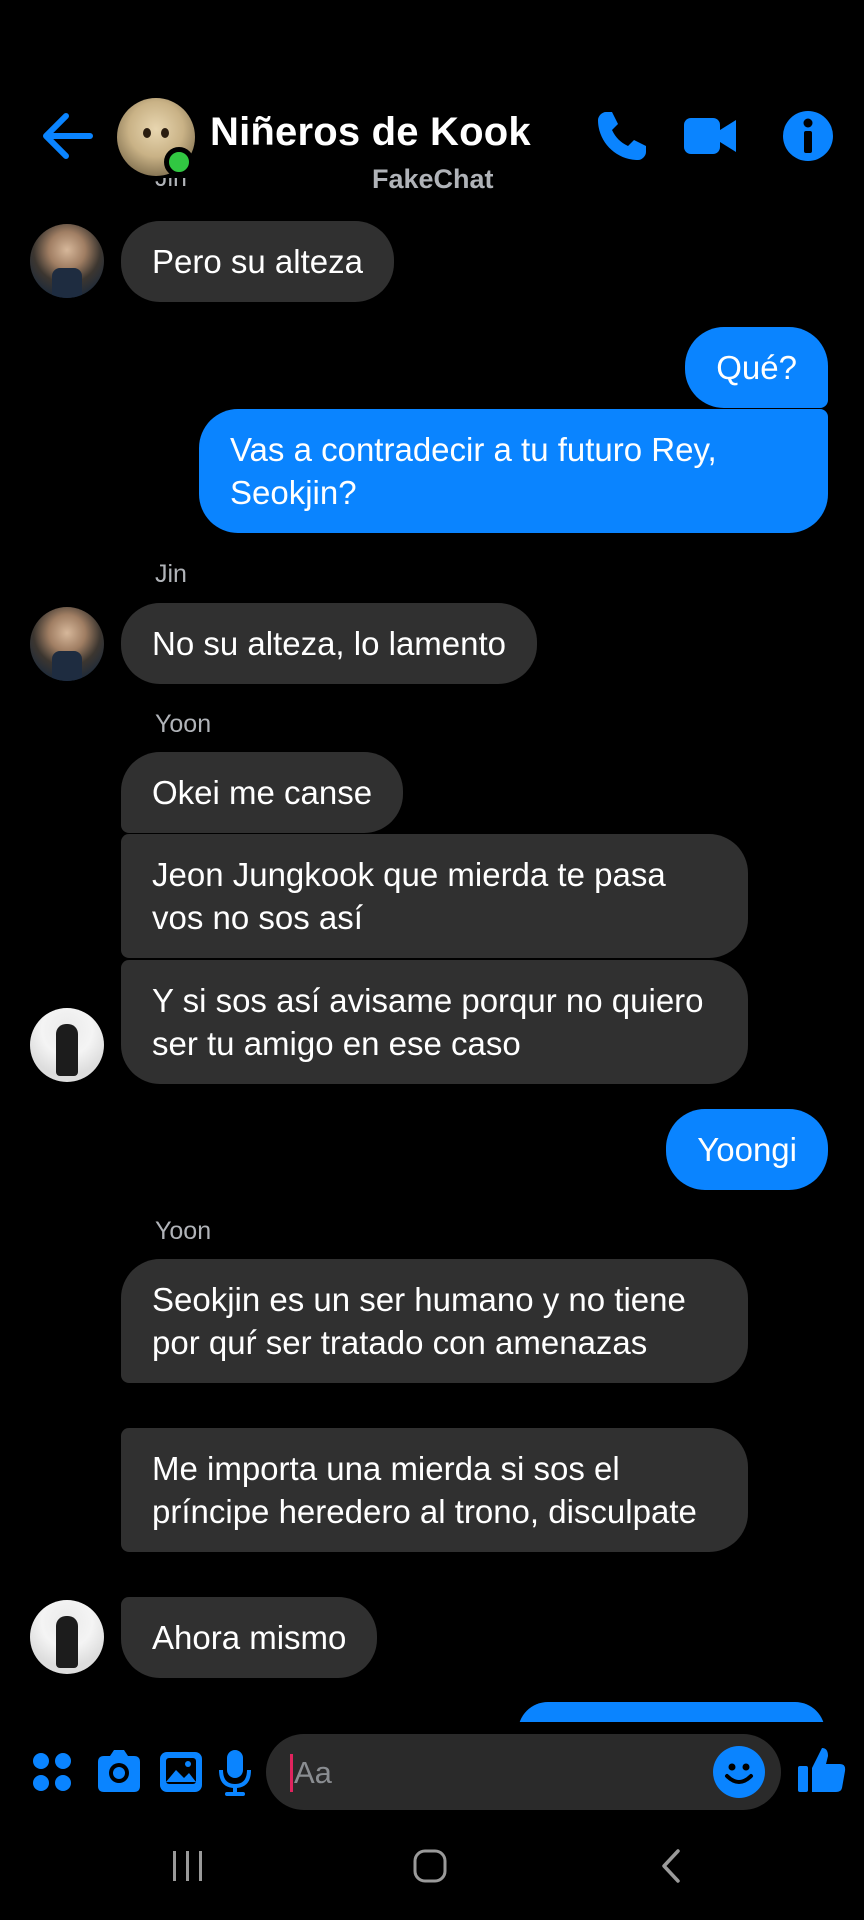 Image resolution: width=864 pixels, height=1920 pixels. What do you see at coordinates (329, 643) in the screenshot?
I see `message-incoming: No su alteza, lo lamento` at bounding box center [329, 643].